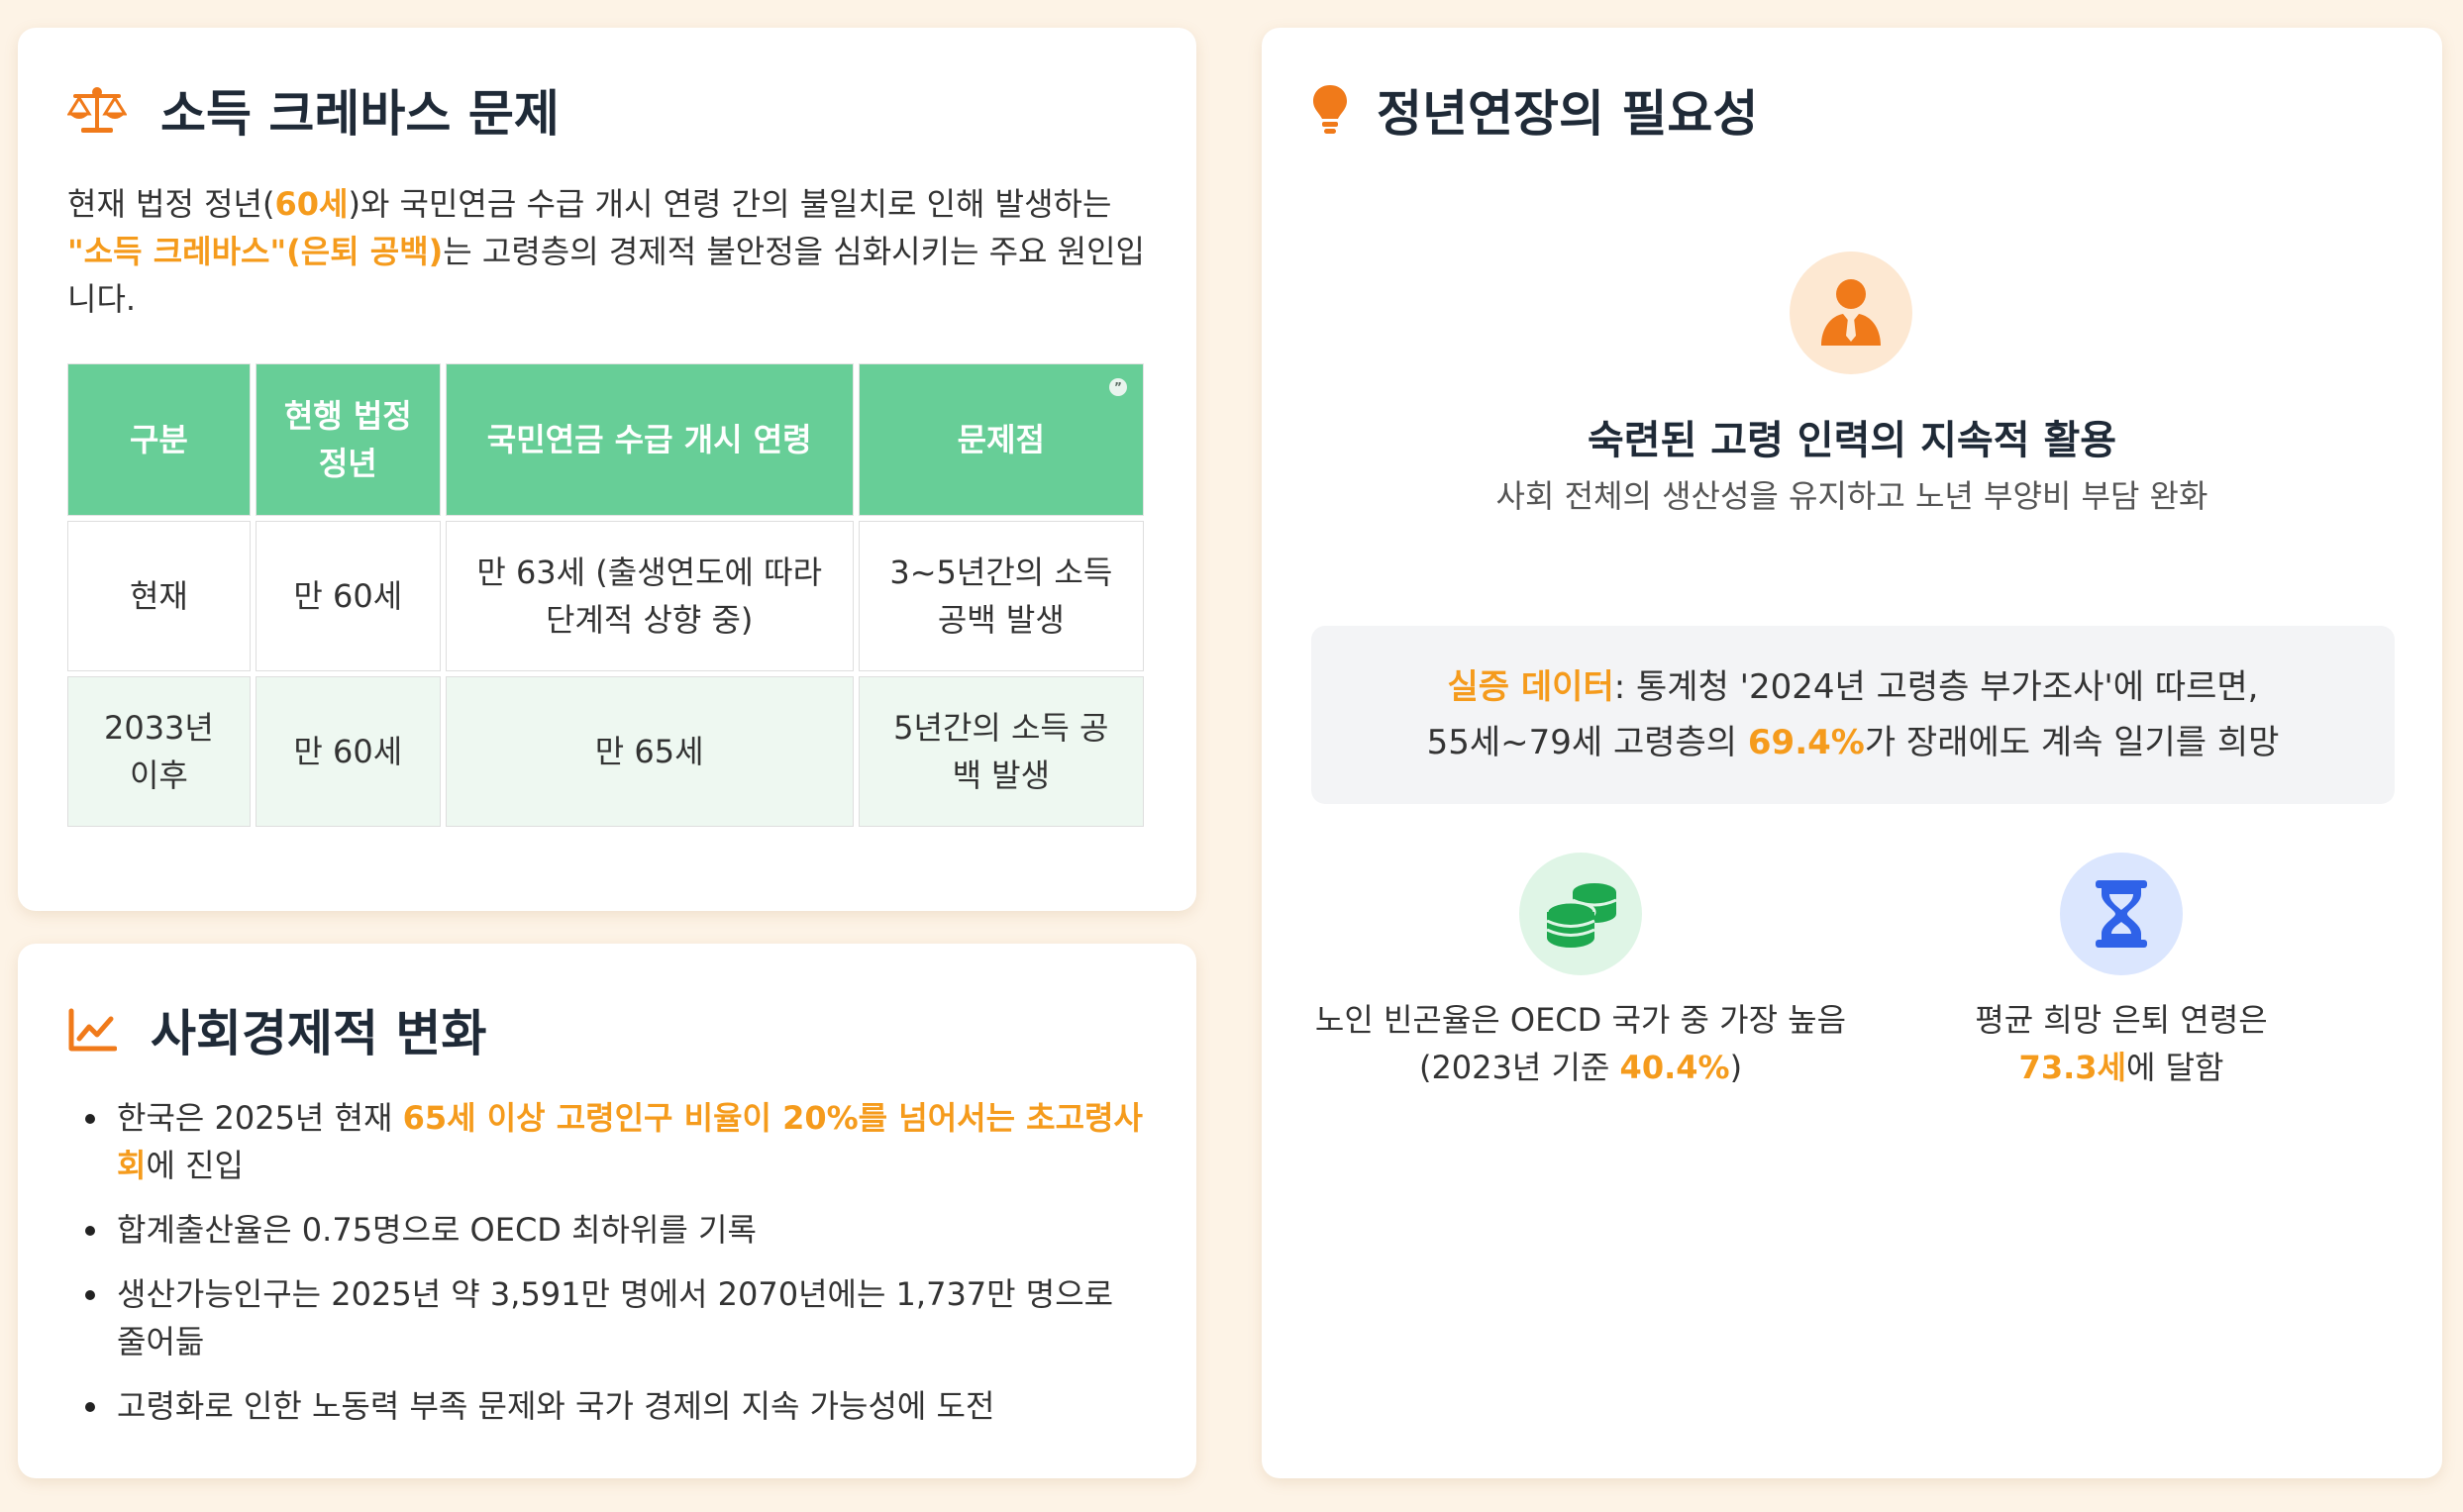  What do you see at coordinates (1001, 439) in the screenshot?
I see `table-header: 문제점”` at bounding box center [1001, 439].